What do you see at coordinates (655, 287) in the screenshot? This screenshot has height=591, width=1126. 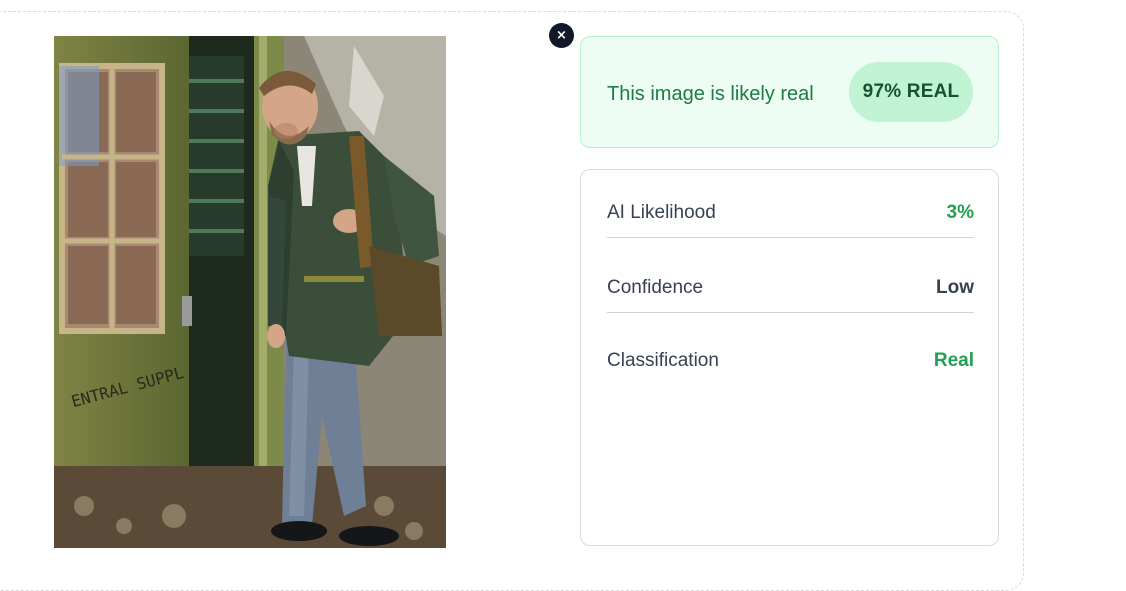 I see `detail-label: Confidence` at bounding box center [655, 287].